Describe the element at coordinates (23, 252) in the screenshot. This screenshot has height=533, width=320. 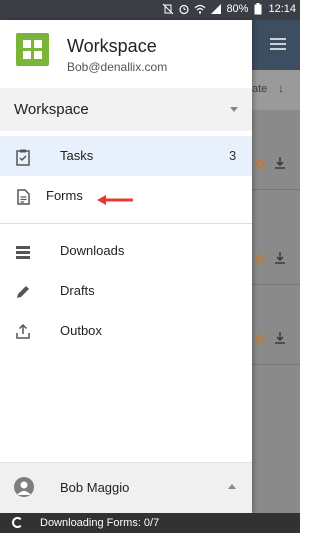
I see `list-icon` at that location.